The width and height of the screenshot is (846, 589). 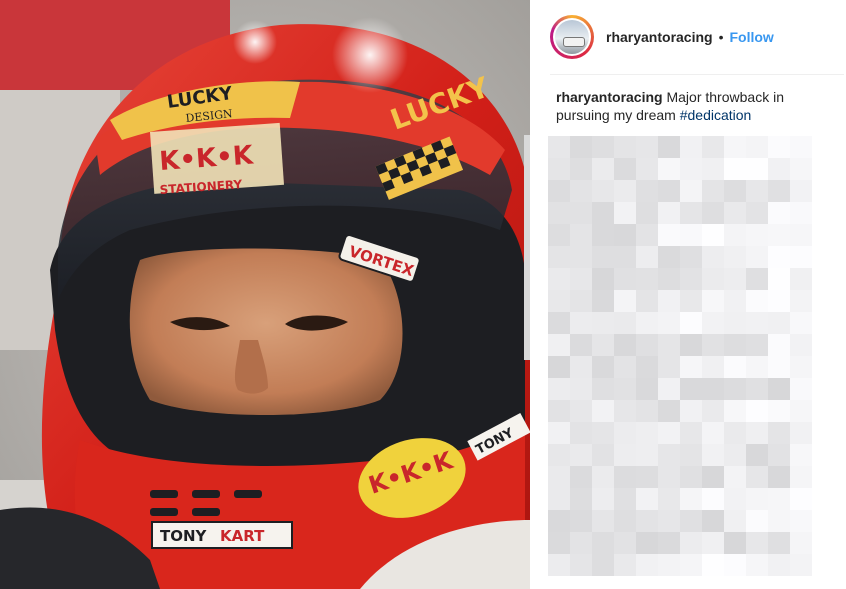 I want to click on post-username: rharyantoracing, so click(x=659, y=37).